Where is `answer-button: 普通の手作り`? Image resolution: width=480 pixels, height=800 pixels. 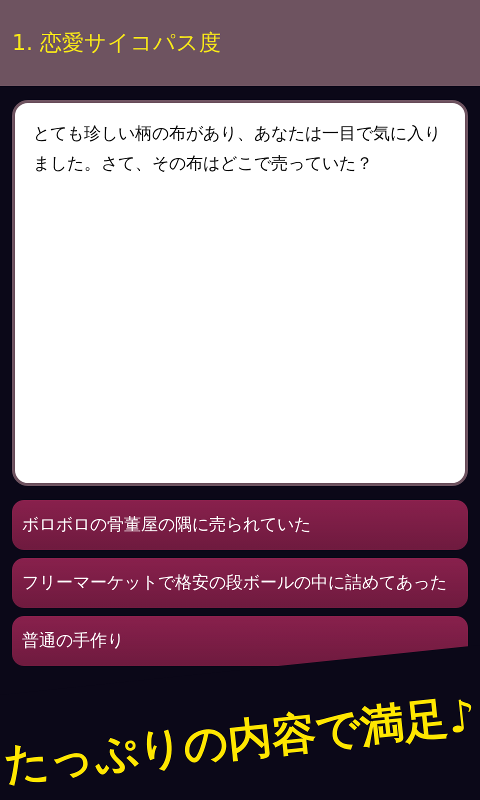 answer-button: 普通の手作り is located at coordinates (240, 641).